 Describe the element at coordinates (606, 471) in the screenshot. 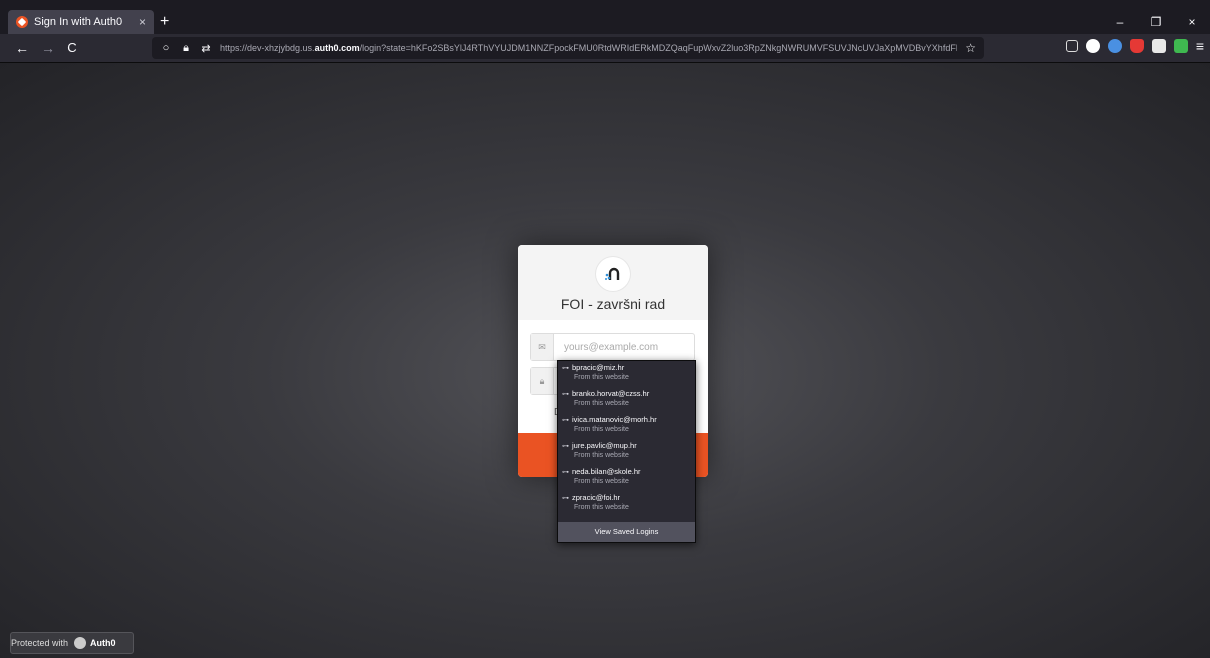

I see `saved-login-username: neda.bilan@skole.hr` at that location.